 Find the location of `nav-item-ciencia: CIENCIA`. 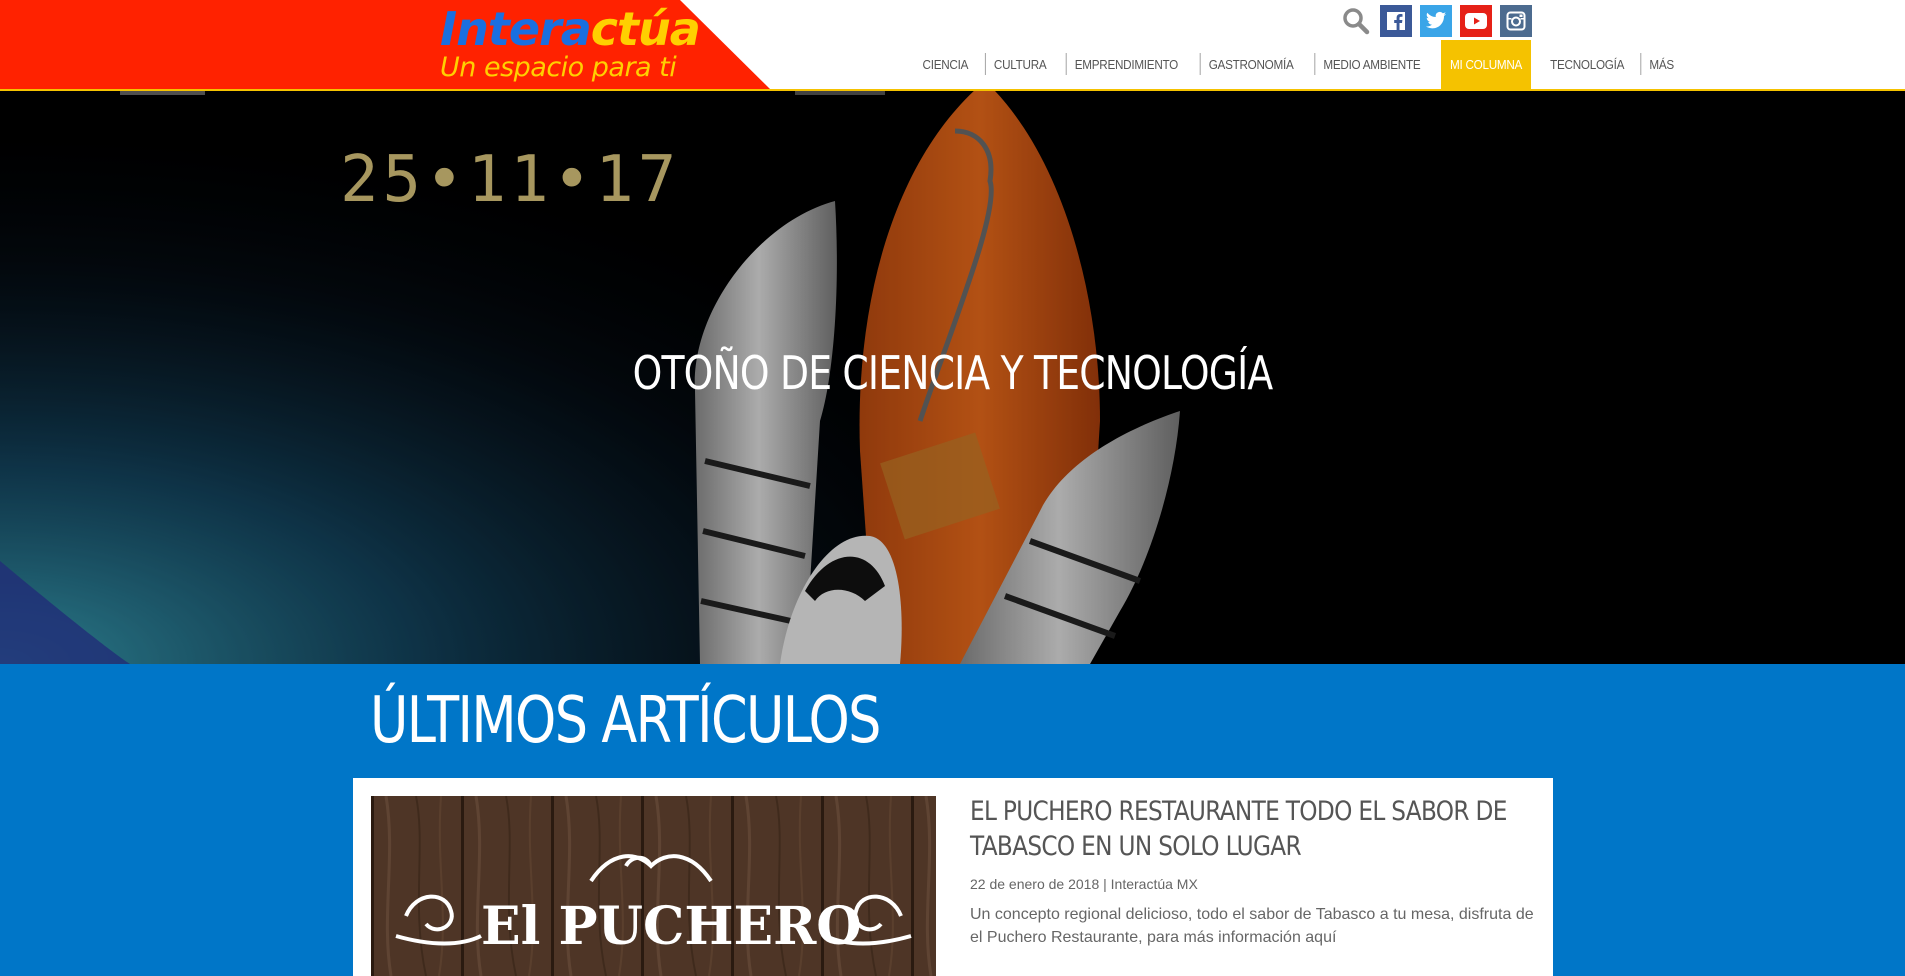

nav-item-ciencia: CIENCIA is located at coordinates (946, 64).